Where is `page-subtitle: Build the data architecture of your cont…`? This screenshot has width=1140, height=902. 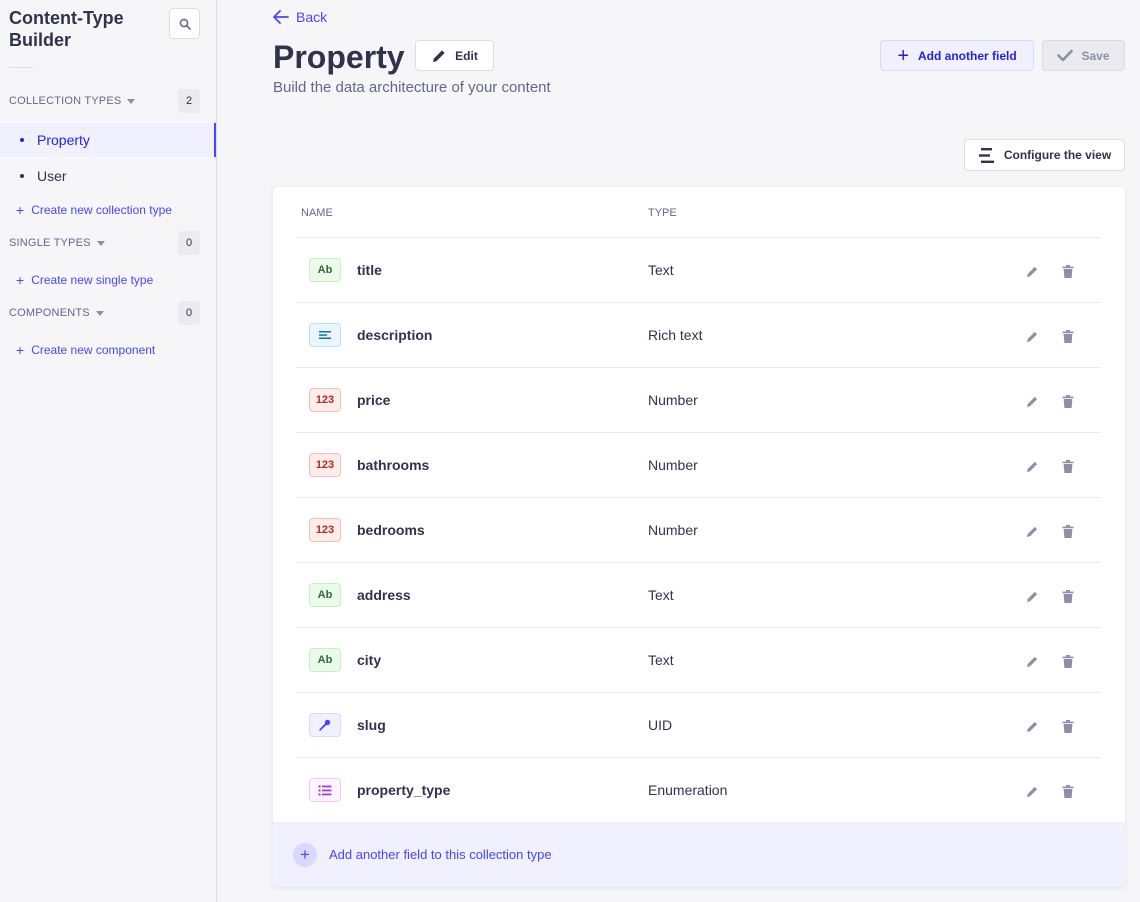
page-subtitle: Build the data architecture of your cont… is located at coordinates (412, 87).